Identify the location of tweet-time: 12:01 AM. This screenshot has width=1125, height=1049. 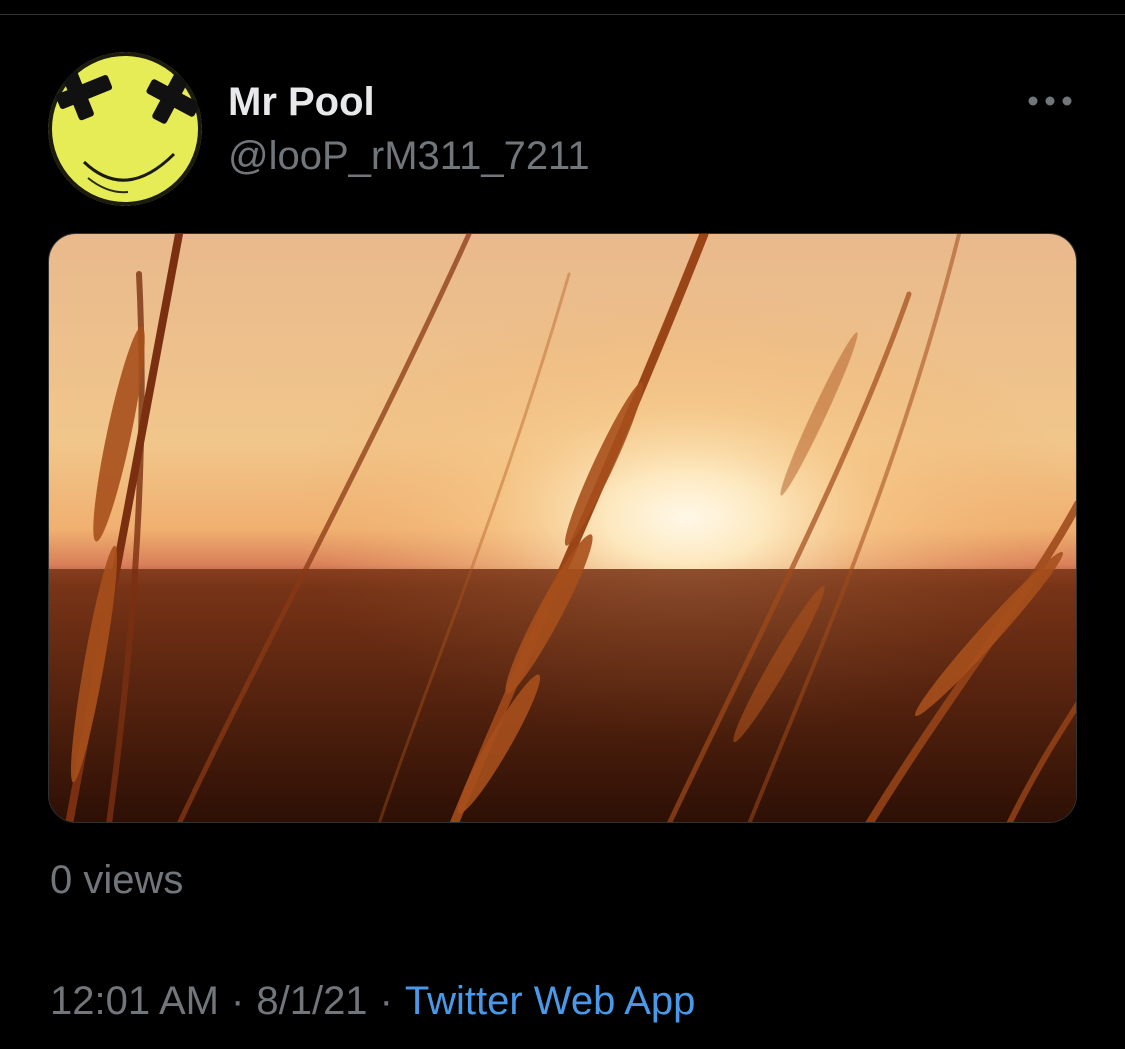
(135, 1001).